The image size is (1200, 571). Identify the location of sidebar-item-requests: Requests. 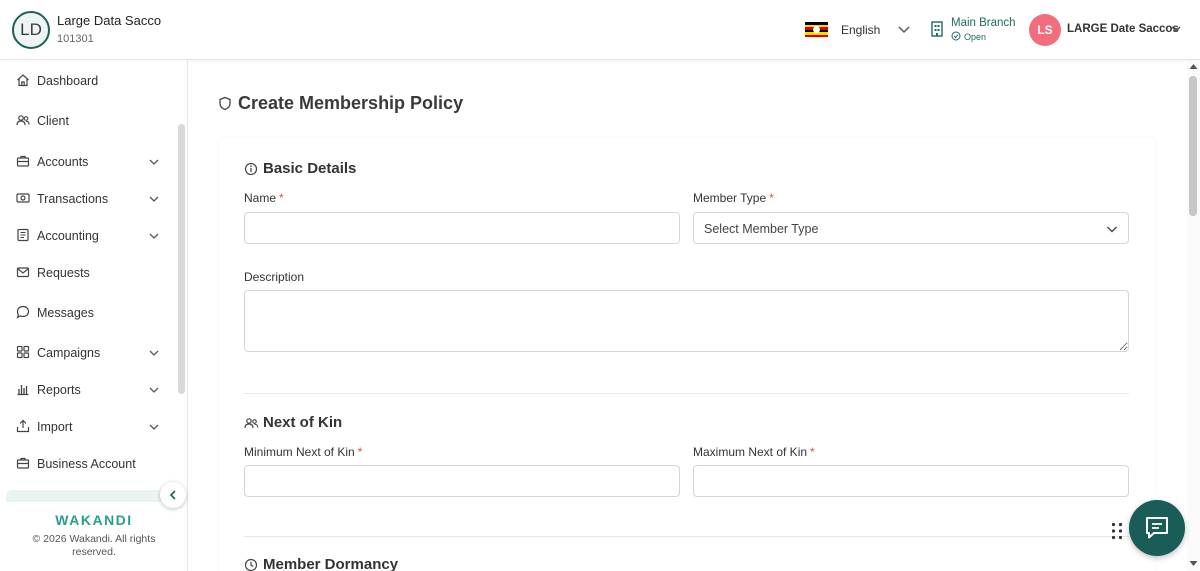
(89, 272).